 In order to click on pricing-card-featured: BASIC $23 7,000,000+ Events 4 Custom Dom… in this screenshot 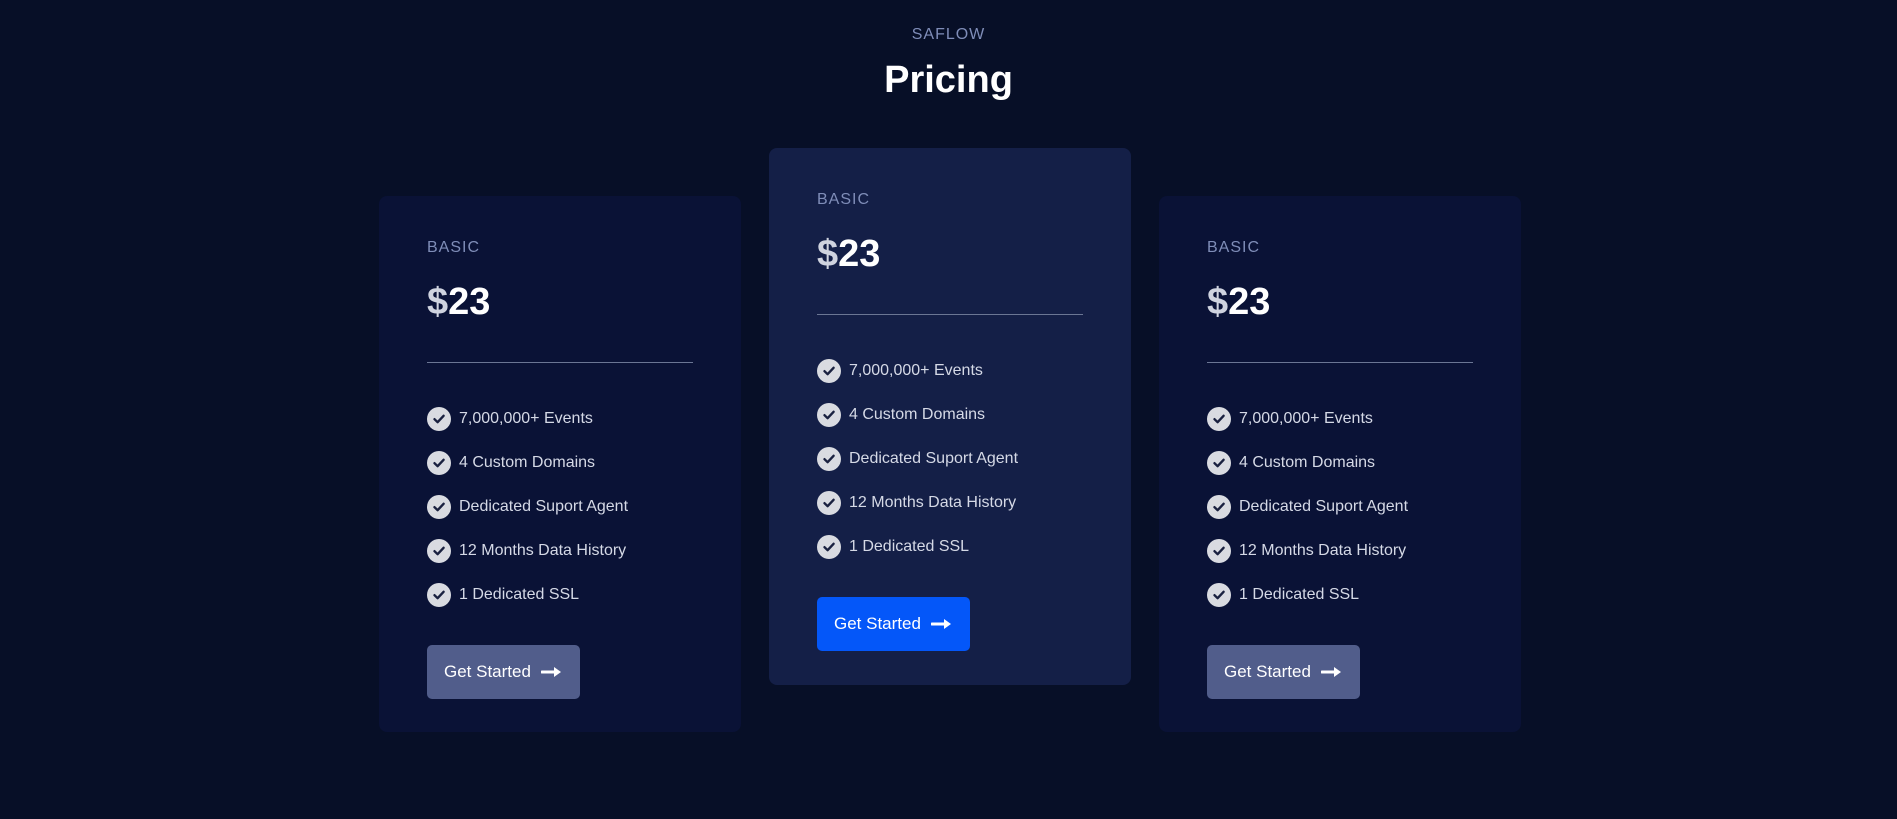, I will do `click(950, 416)`.